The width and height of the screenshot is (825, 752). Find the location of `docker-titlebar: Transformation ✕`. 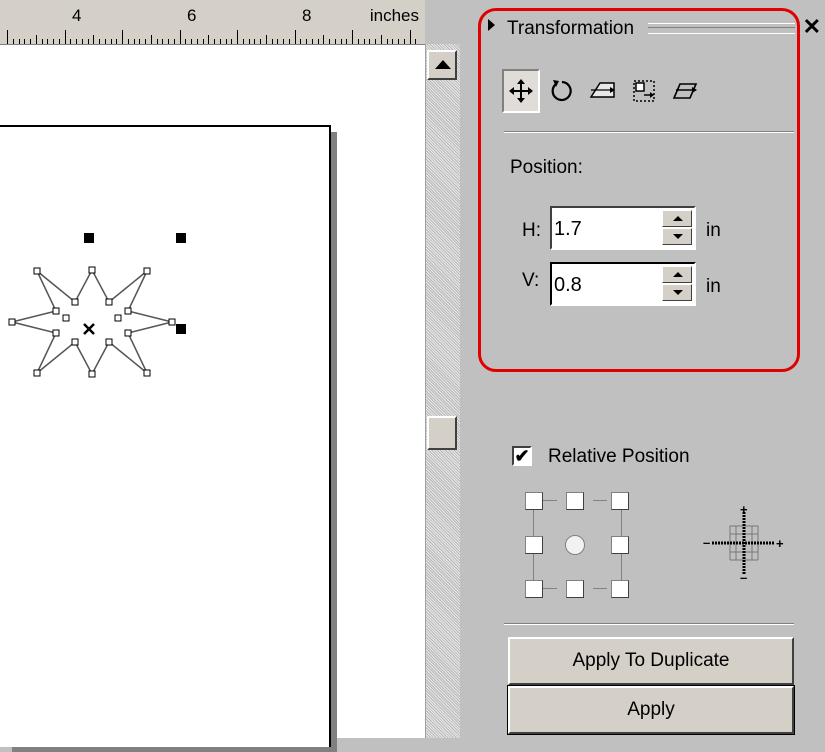

docker-titlebar: Transformation ✕ is located at coordinates (642, 28).